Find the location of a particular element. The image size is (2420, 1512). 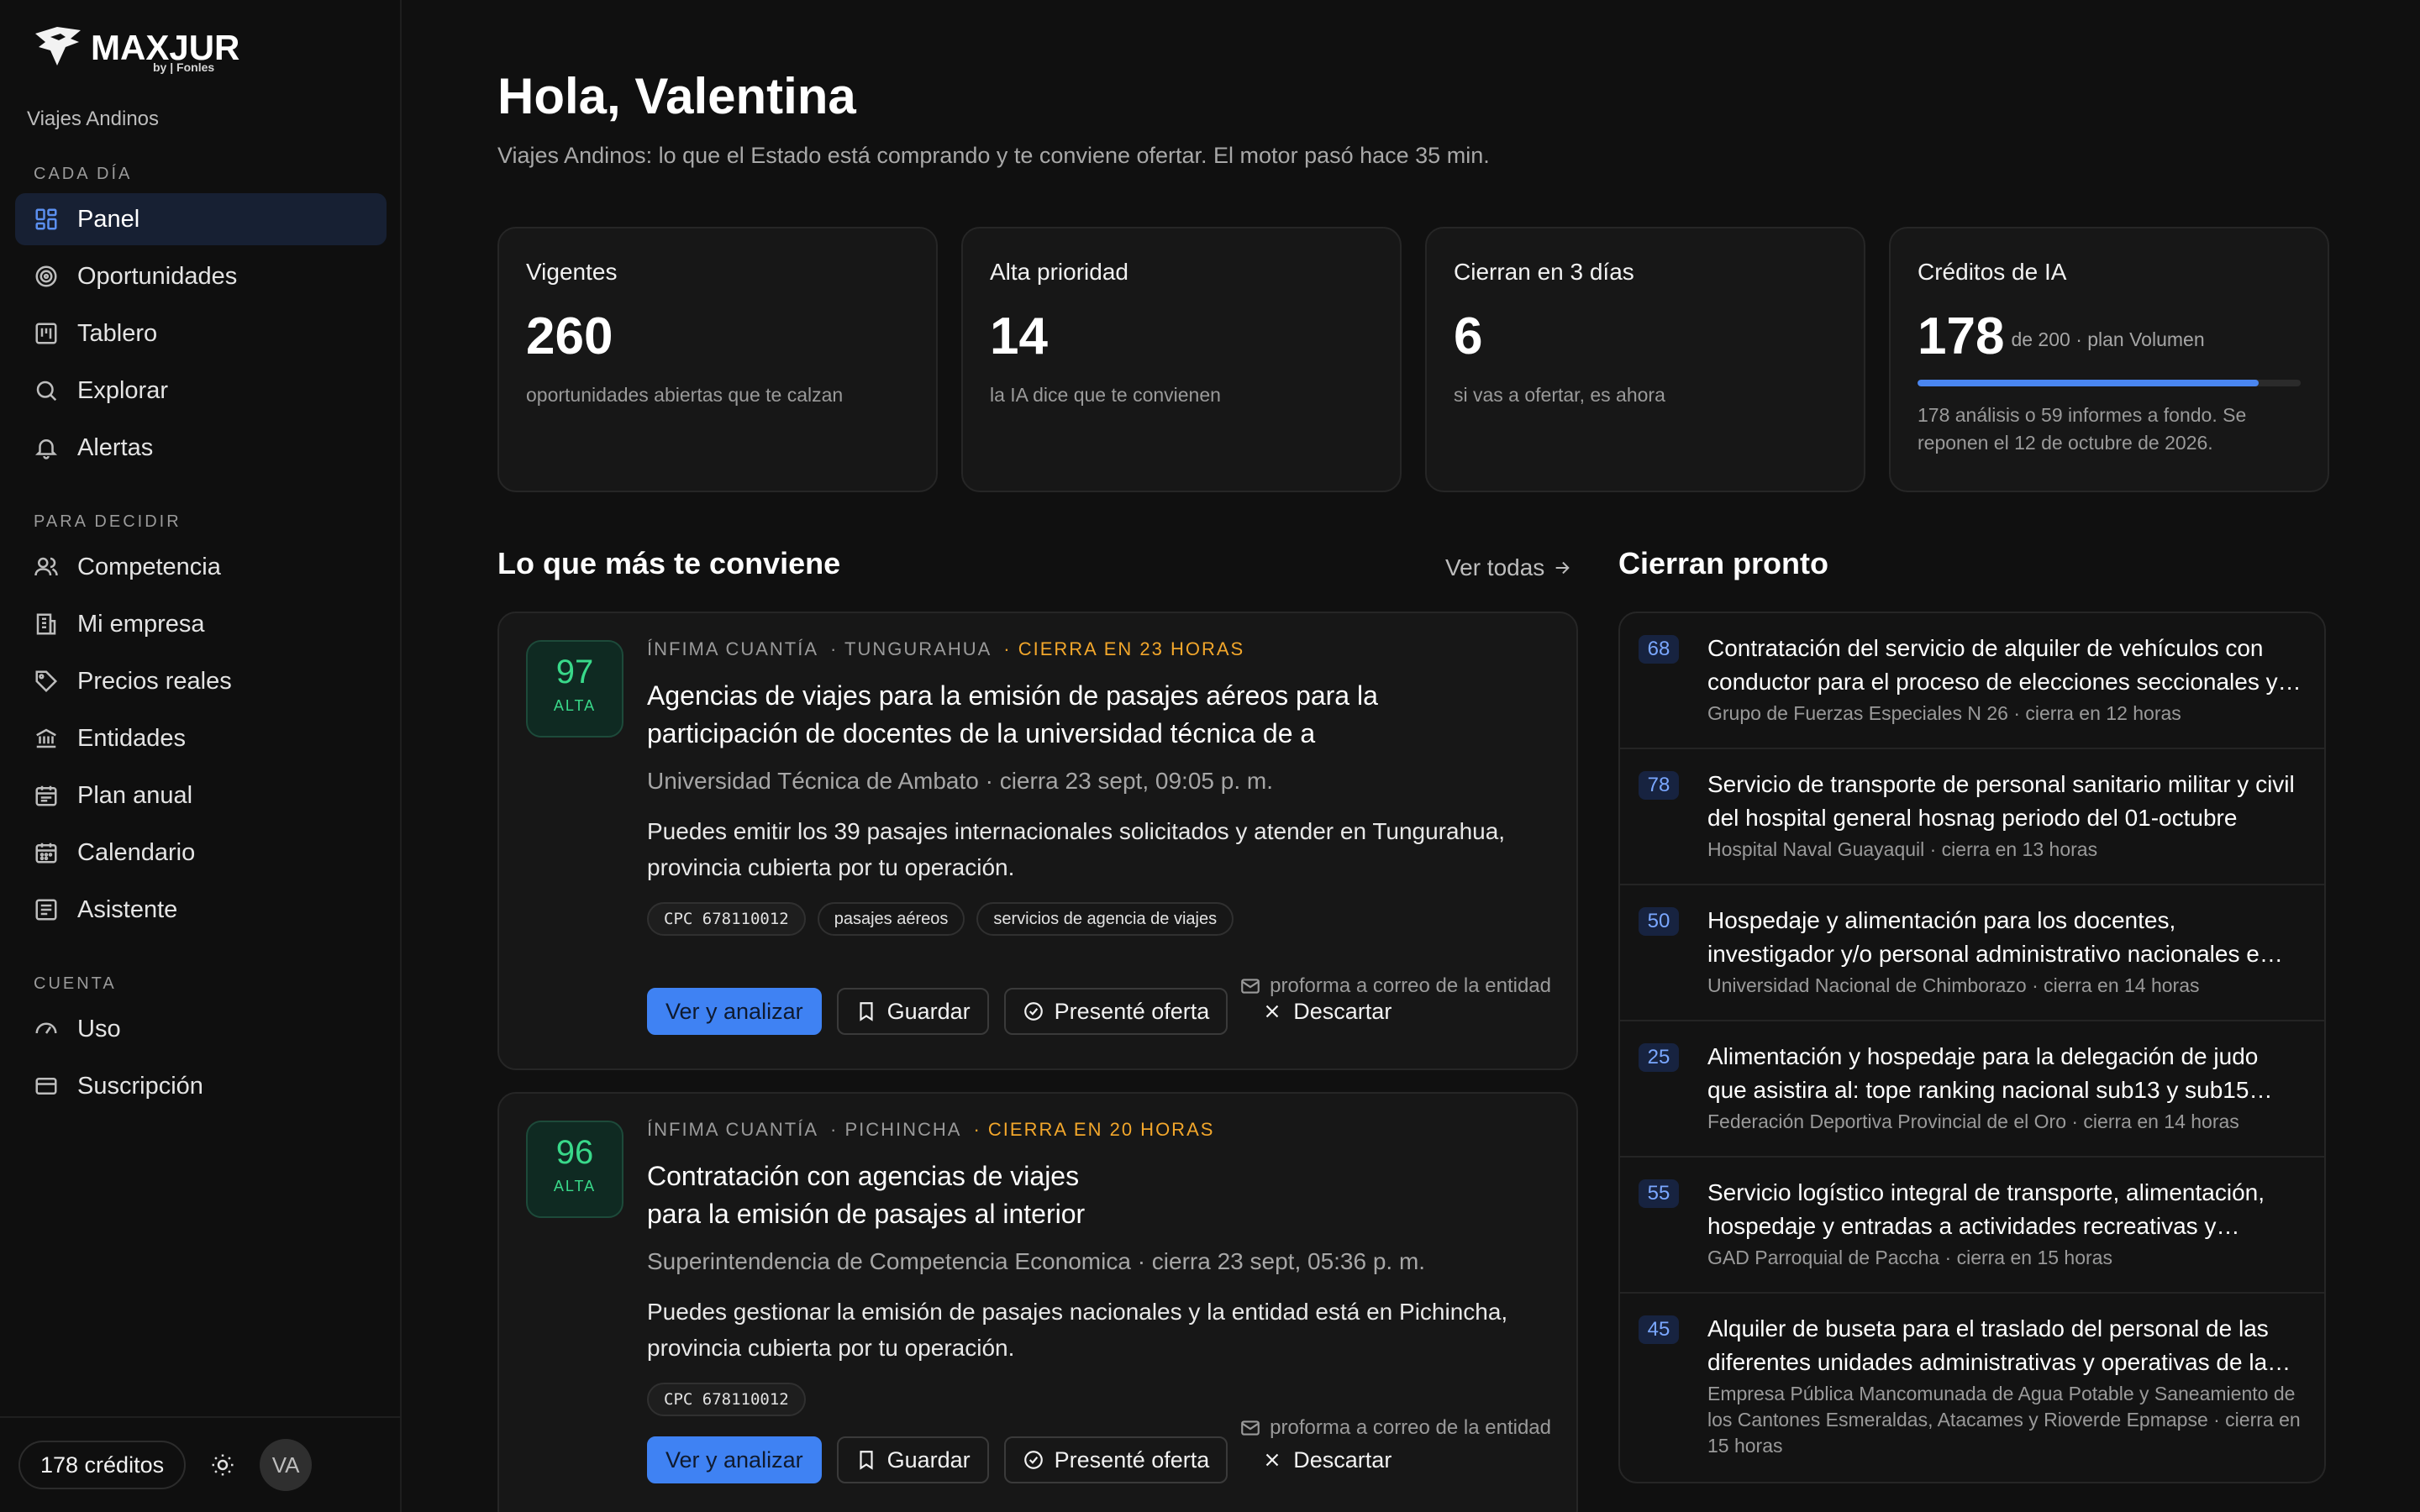

kanban-icon is located at coordinates (46, 333).